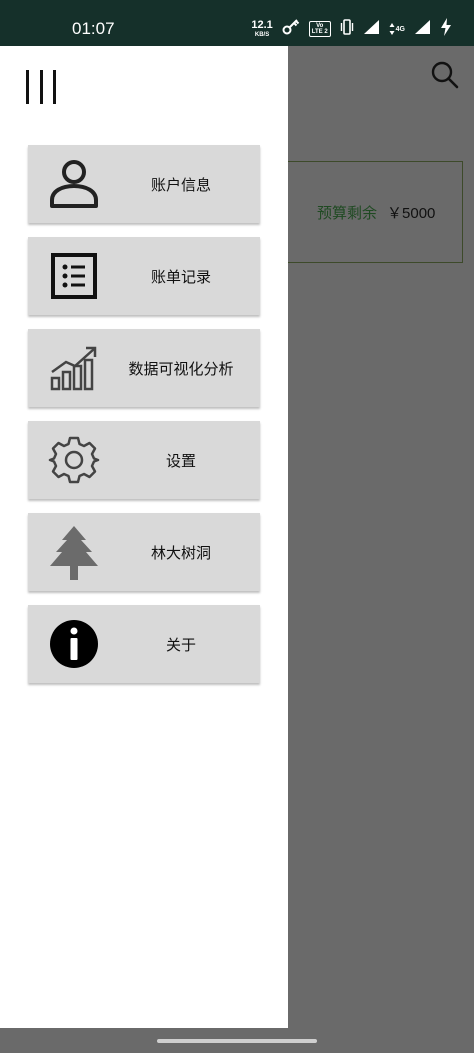 The image size is (474, 1053). I want to click on budget-card: 预算剩余 ￥5000, so click(365, 212).